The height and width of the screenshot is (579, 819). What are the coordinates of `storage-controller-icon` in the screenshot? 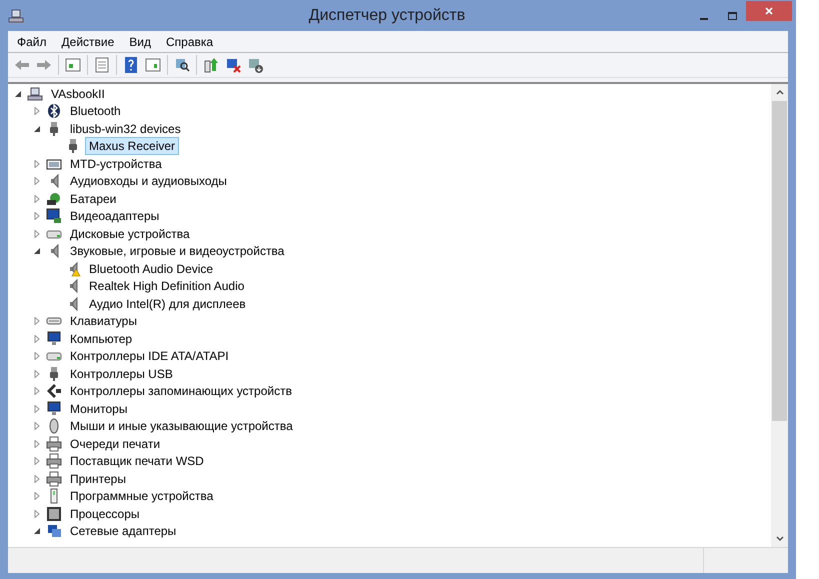 It's located at (54, 391).